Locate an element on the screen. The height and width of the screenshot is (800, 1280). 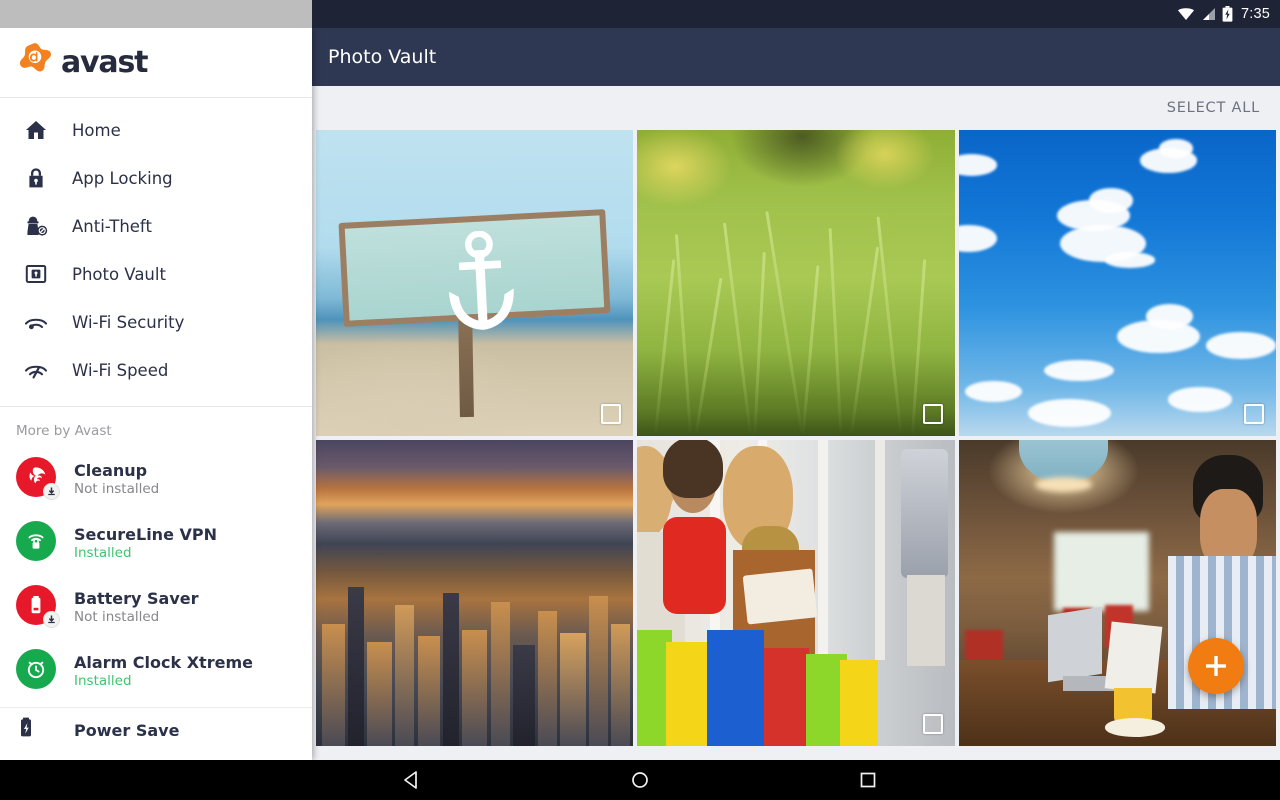
battery-charging-icon is located at coordinates (1227, 14).